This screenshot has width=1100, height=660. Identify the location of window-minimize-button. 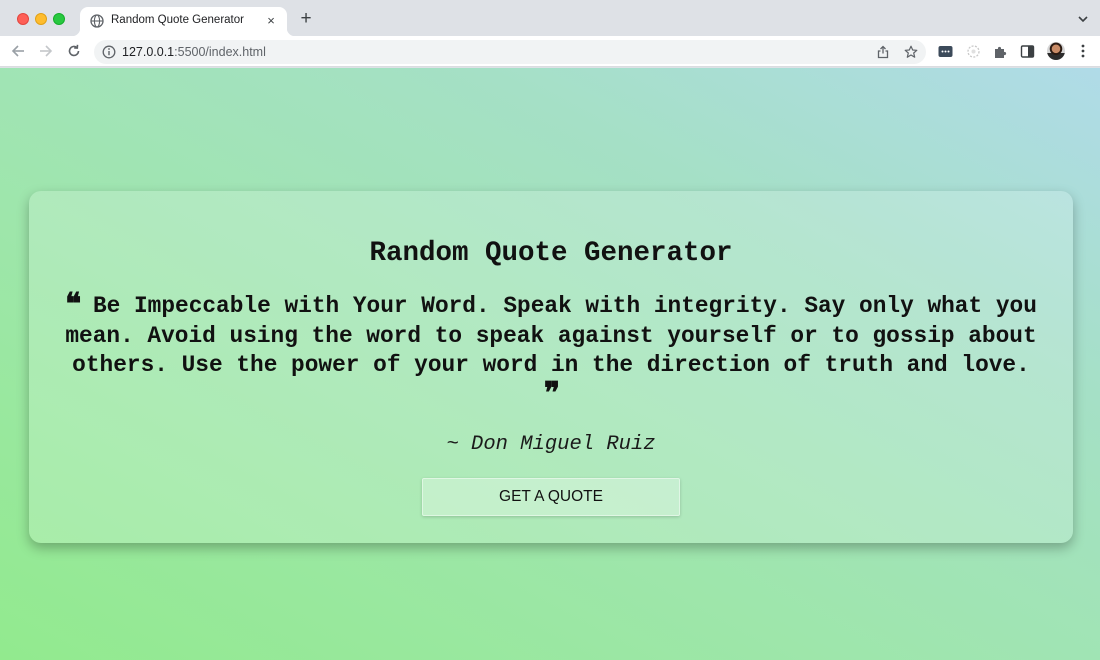
(41, 19).